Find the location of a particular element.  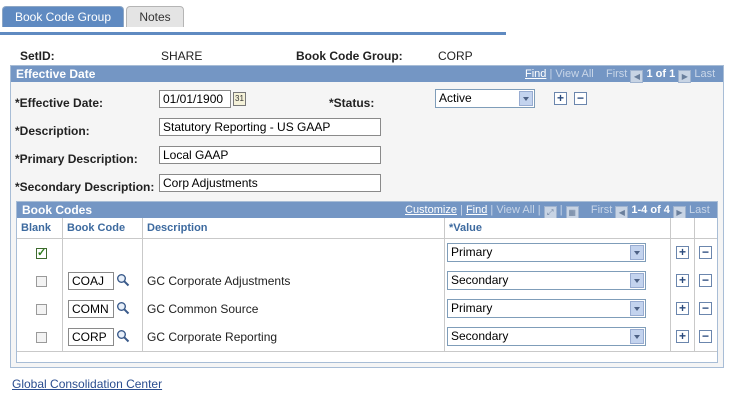

effective-first: First is located at coordinates (616, 74).